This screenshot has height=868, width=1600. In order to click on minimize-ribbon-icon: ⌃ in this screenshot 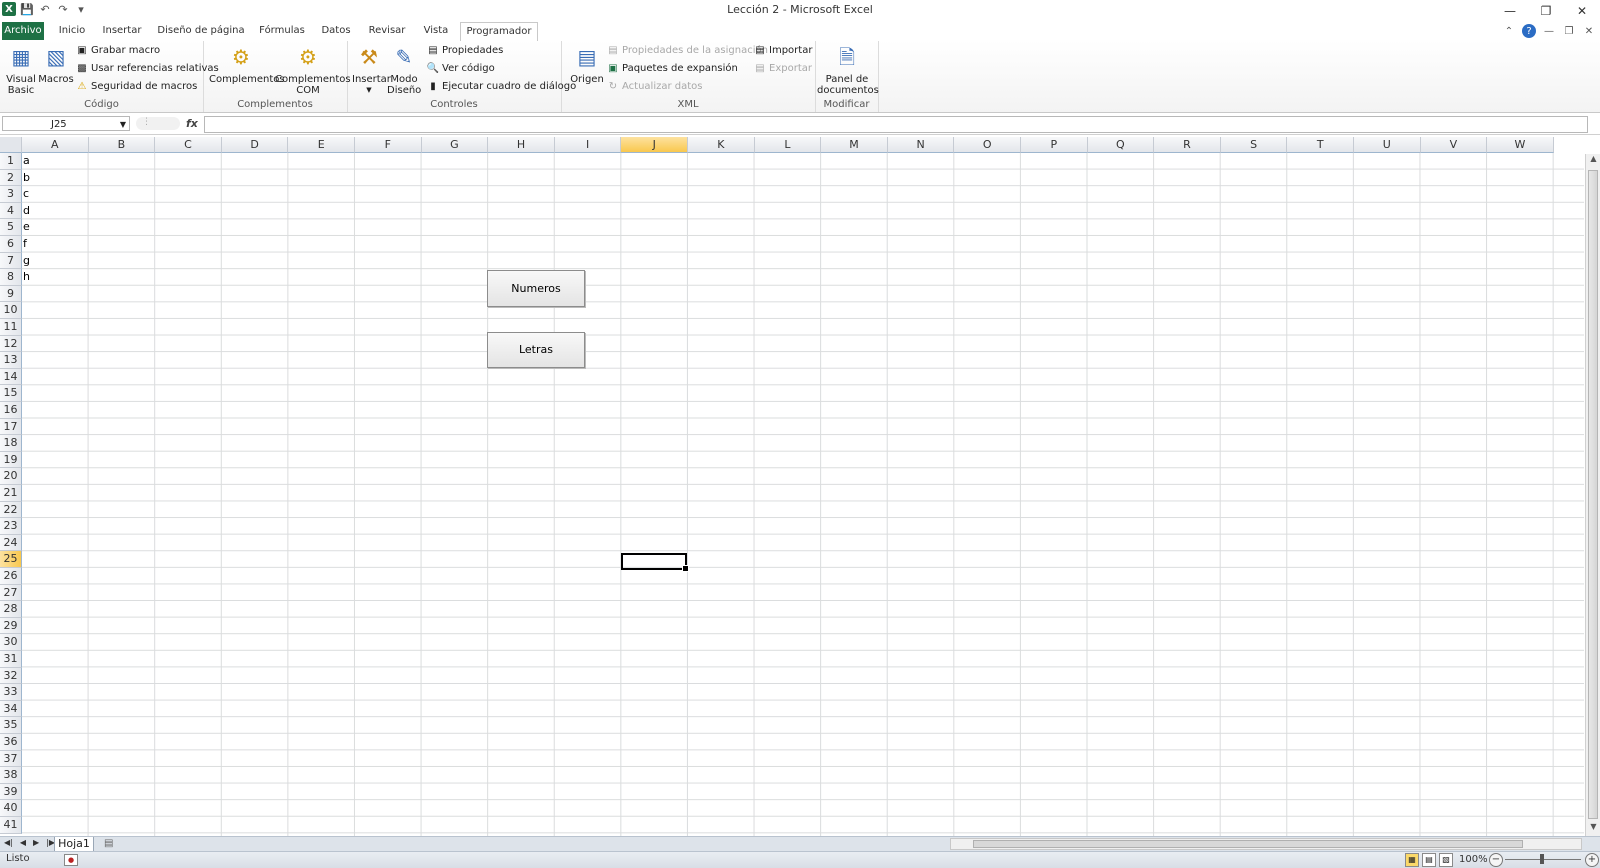, I will do `click(1509, 31)`.